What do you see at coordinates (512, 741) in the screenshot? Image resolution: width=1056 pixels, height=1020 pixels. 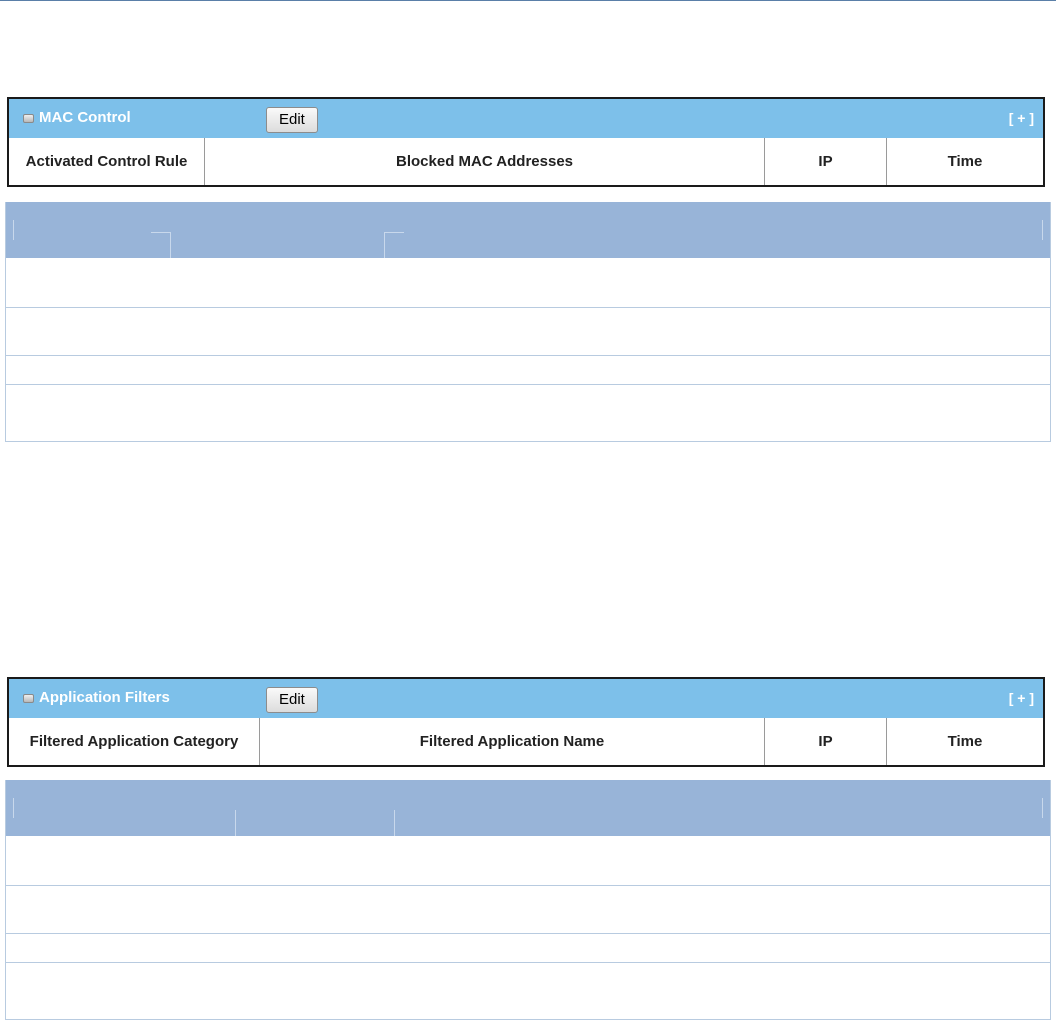 I see `column-filtered-application-name: Filtered Application Name` at bounding box center [512, 741].